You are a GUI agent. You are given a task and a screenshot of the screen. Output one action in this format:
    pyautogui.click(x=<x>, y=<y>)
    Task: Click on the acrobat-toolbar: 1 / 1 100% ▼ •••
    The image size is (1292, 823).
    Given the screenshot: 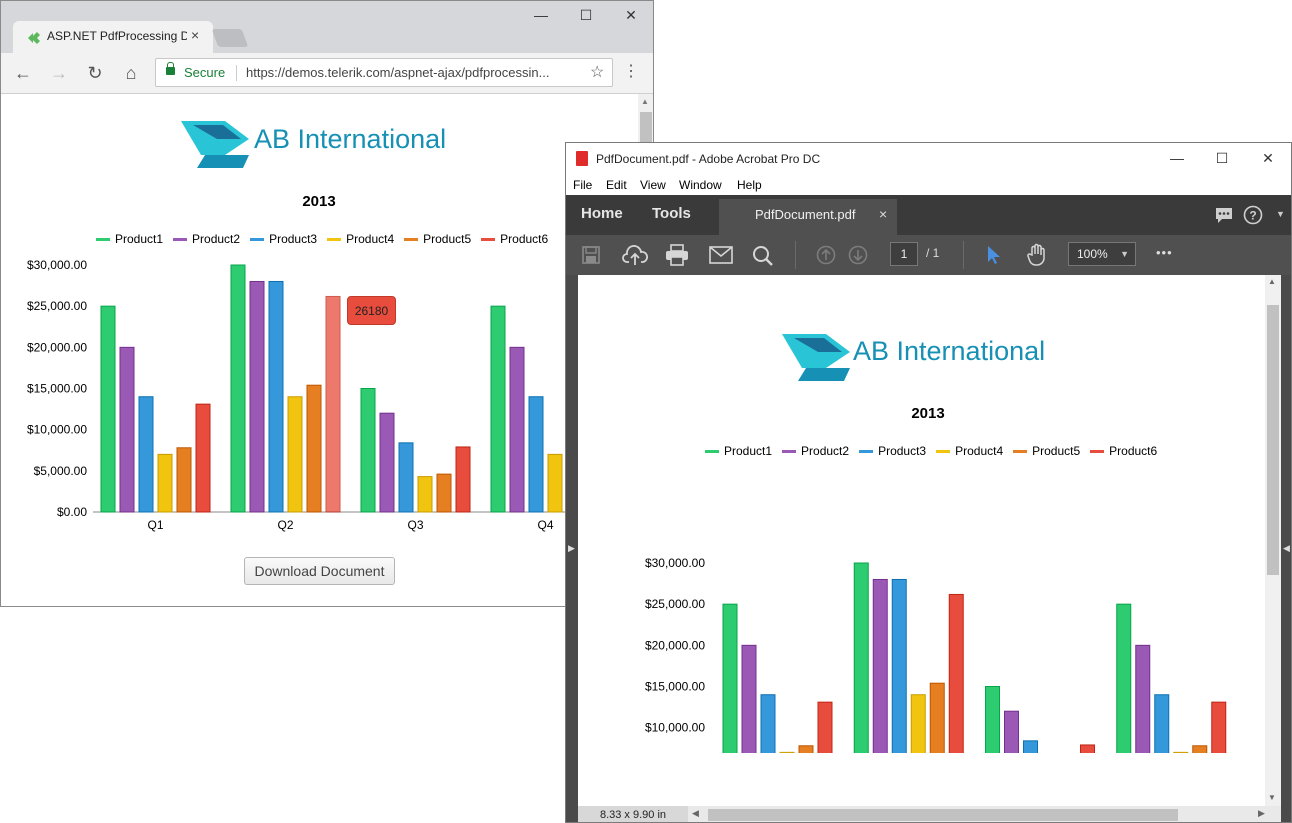 What is the action you would take?
    pyautogui.click(x=928, y=255)
    